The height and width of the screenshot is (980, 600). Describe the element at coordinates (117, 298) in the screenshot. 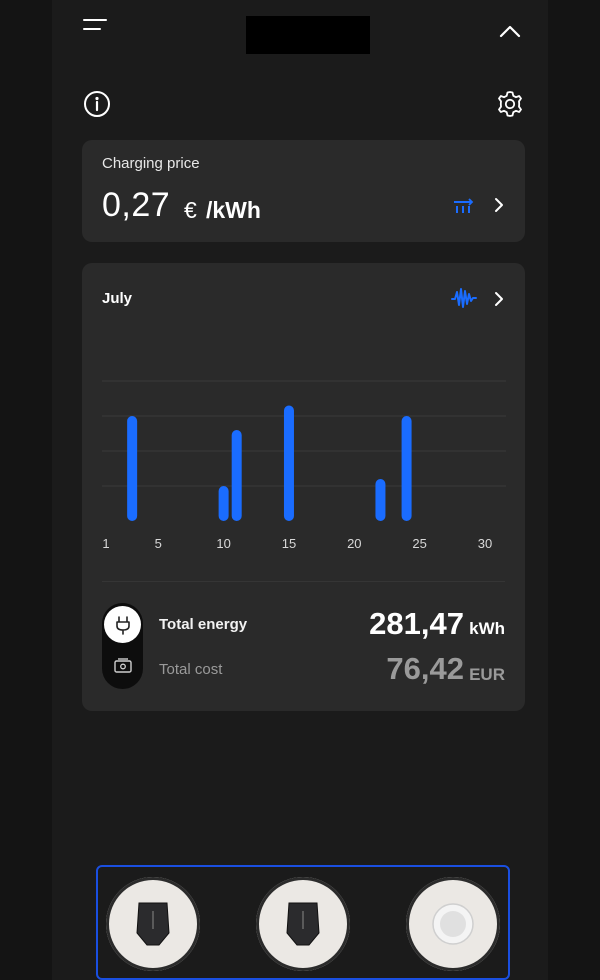

I see `month-label: July` at that location.